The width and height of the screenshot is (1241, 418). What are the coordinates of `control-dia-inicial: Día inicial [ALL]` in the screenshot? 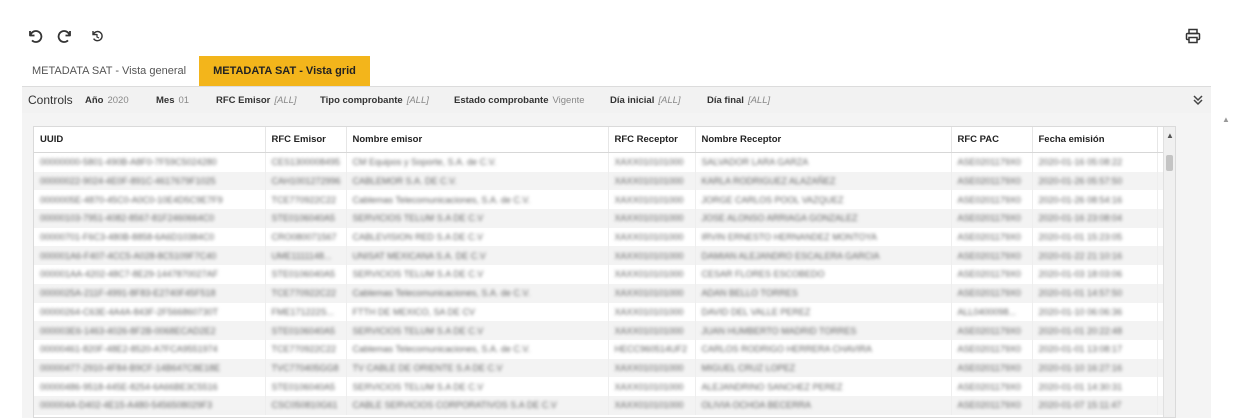 It's located at (645, 100).